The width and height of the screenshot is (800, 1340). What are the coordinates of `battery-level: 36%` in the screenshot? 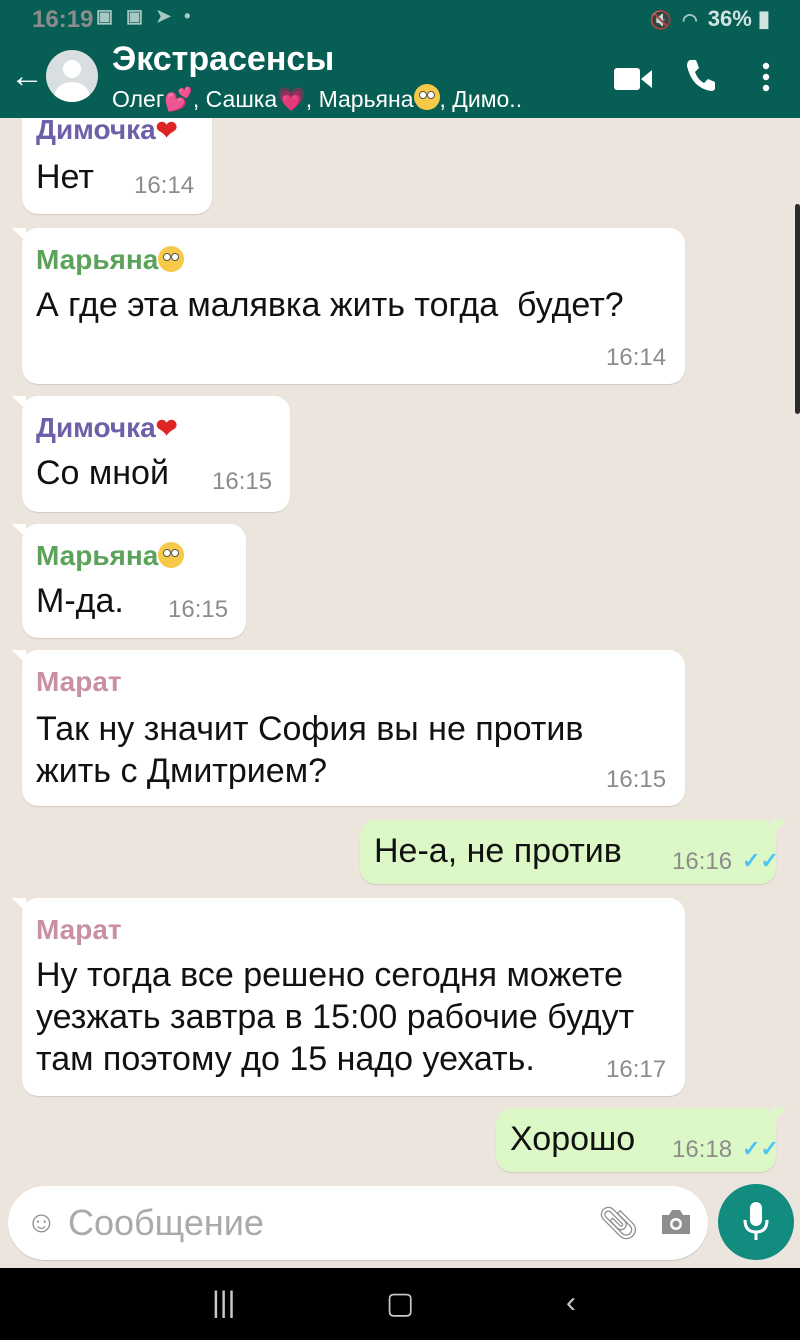 It's located at (729, 18).